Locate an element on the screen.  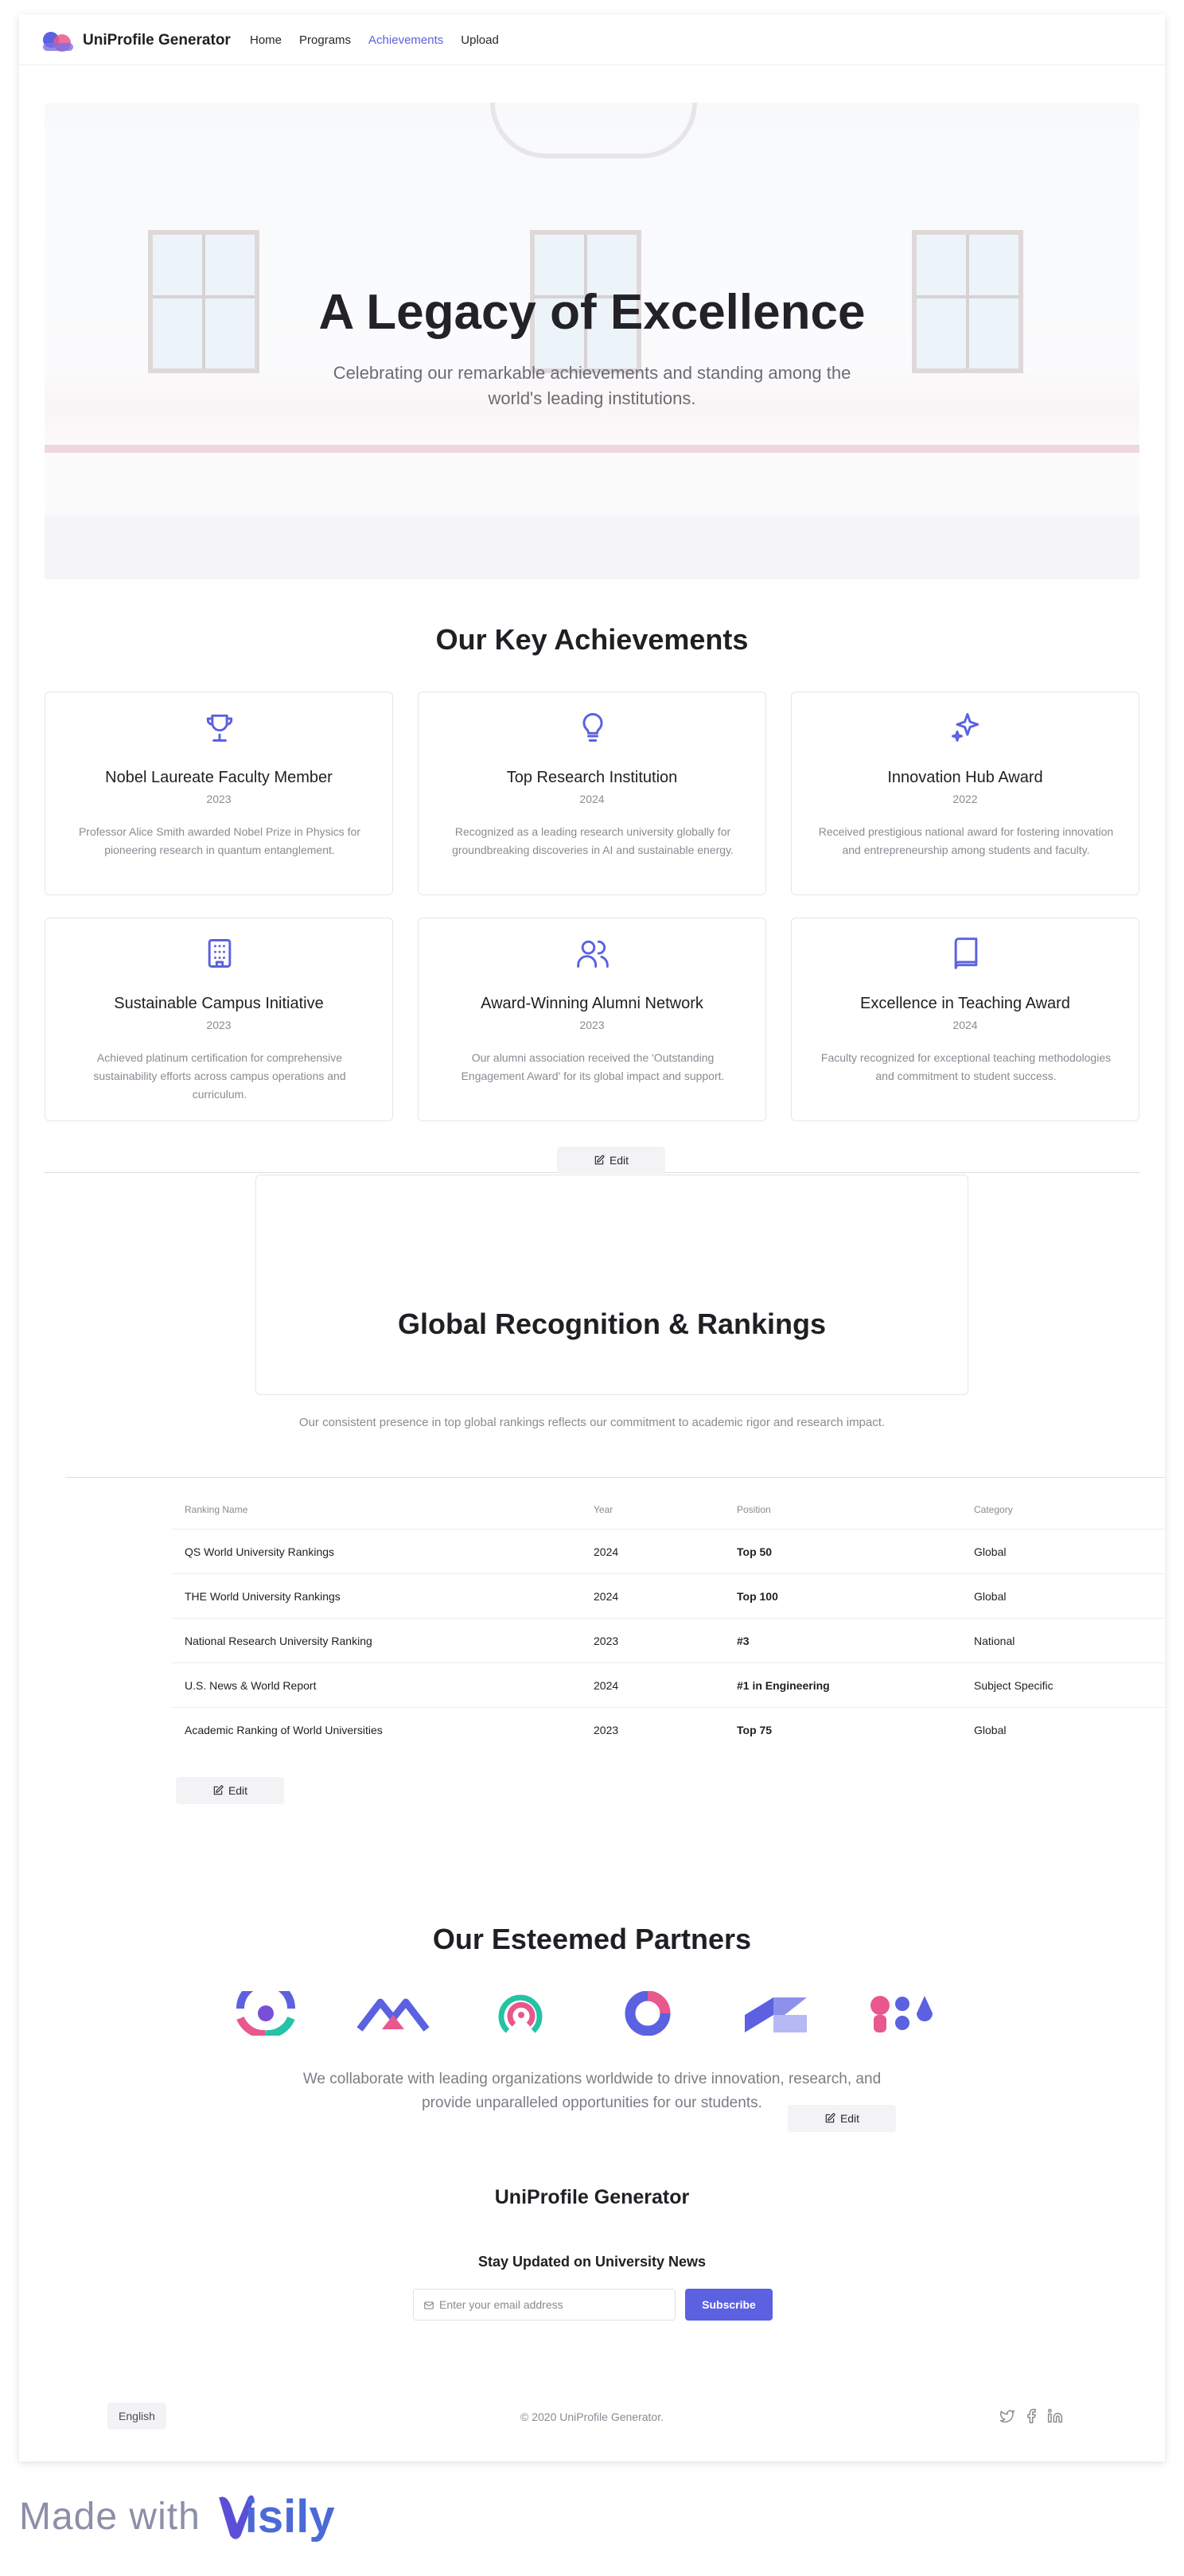
brand-logo-icon is located at coordinates (58, 41).